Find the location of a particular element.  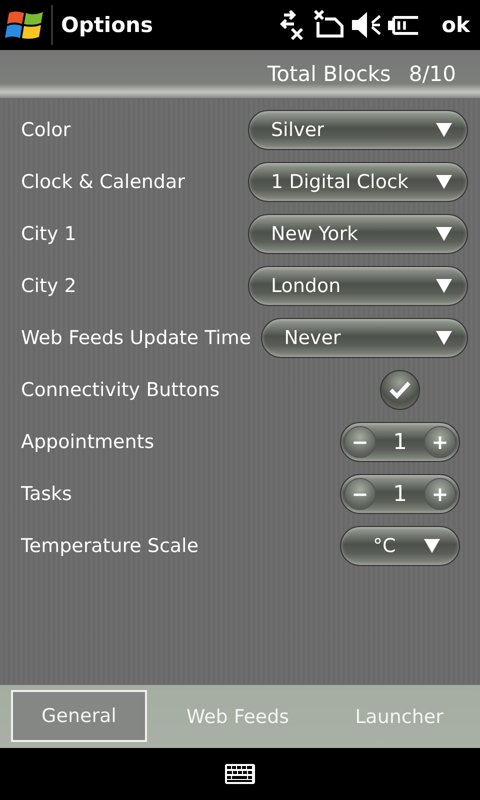

setting-label: Appointments is located at coordinates (87, 442).